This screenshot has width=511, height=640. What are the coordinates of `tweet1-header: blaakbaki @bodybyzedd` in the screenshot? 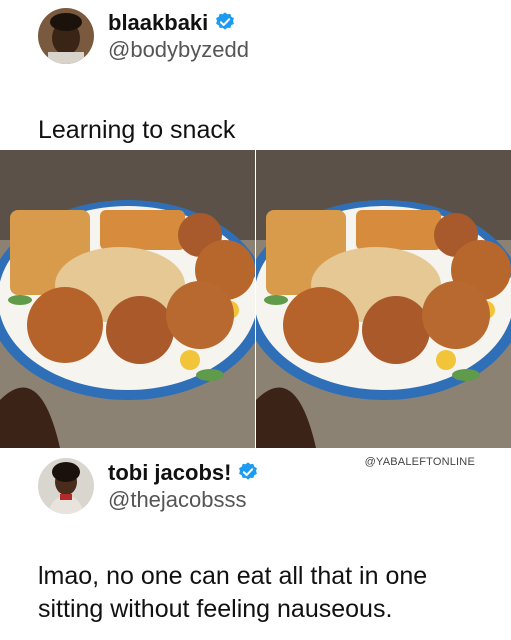 It's located at (143, 36).